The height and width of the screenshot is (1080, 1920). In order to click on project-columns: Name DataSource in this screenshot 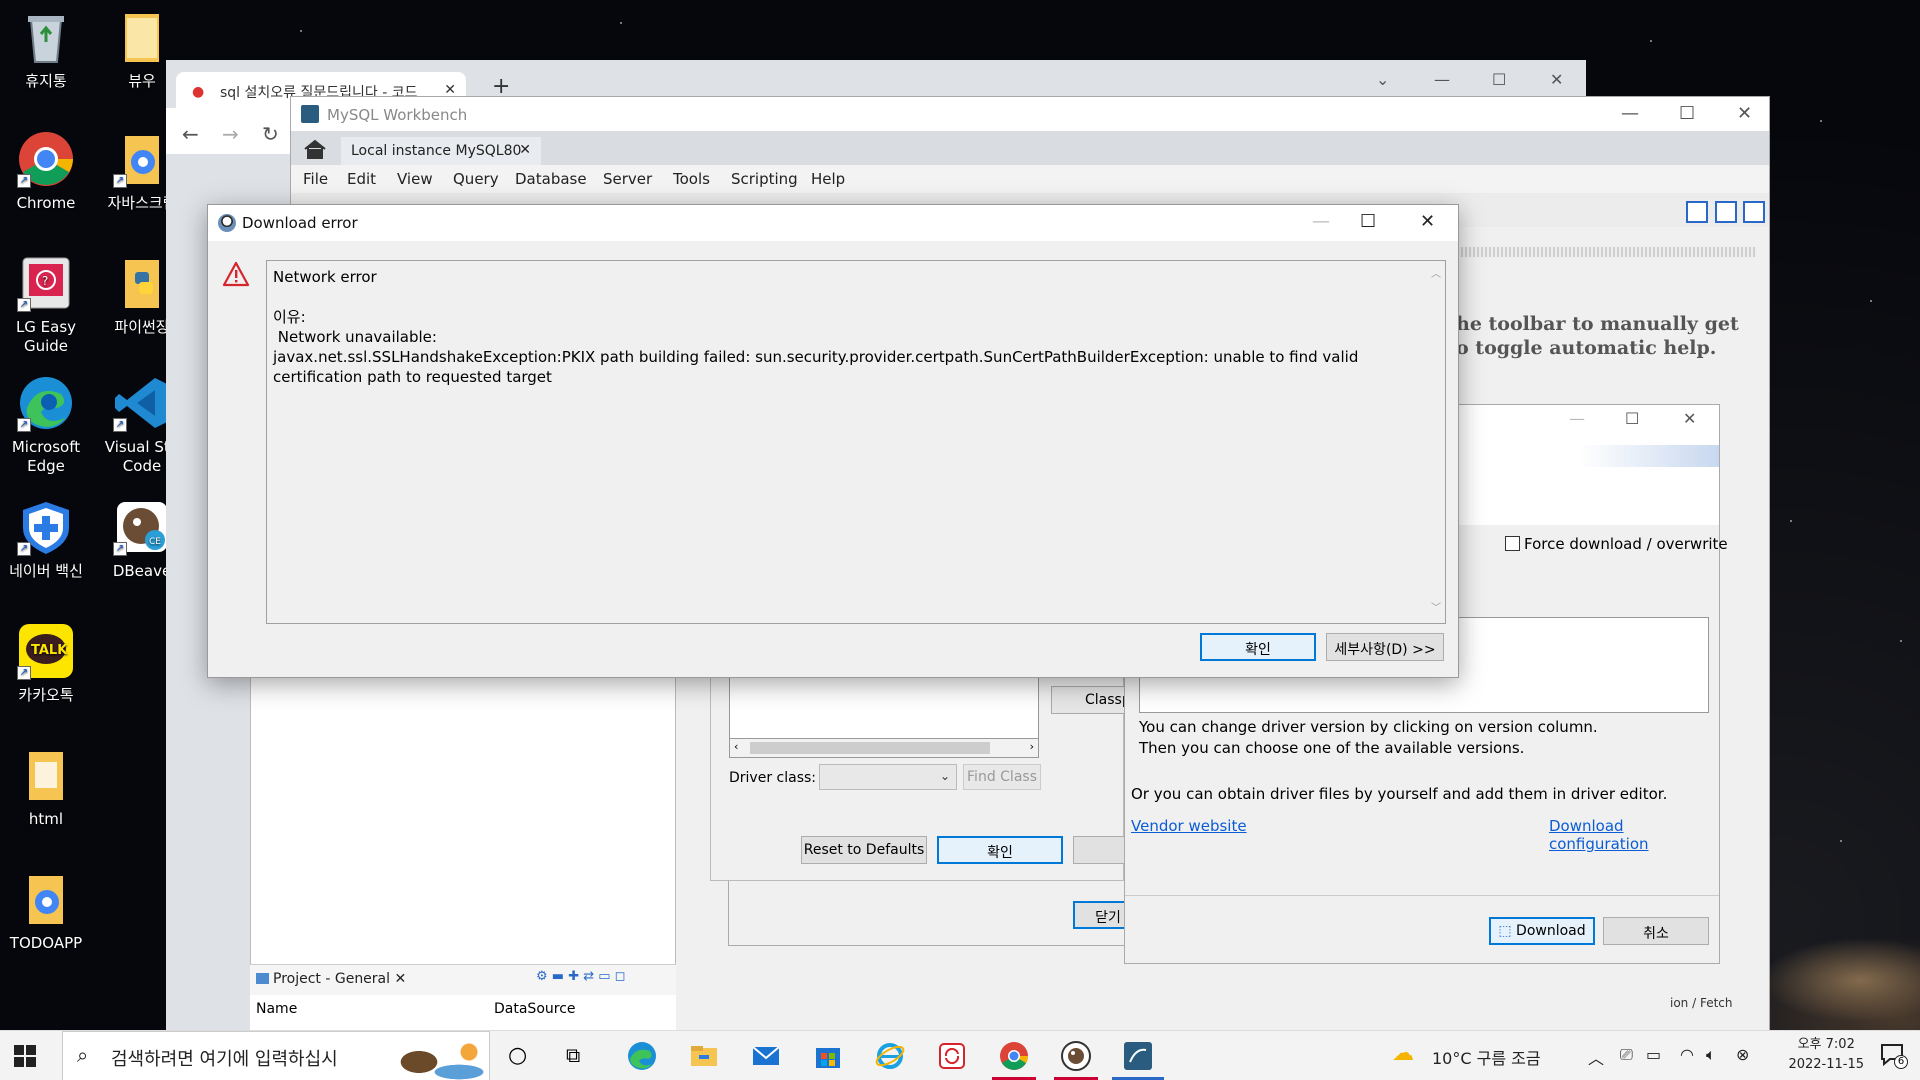, I will do `click(463, 1013)`.